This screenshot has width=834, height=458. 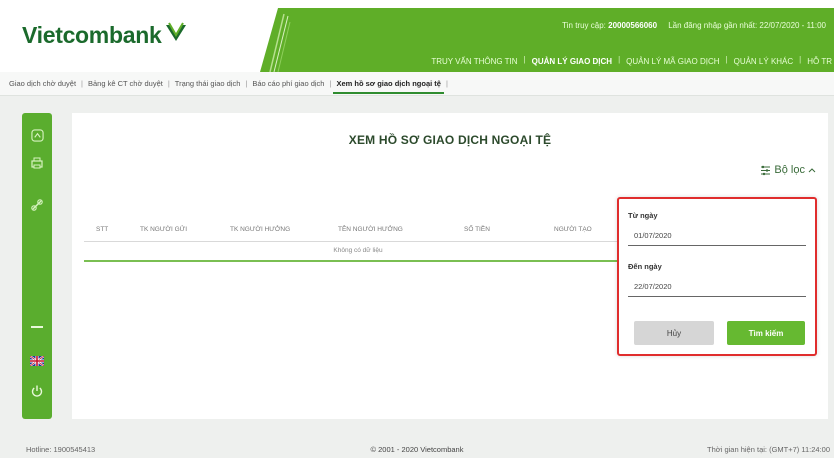 I want to click on column-header: NGƯỜI TẠO, so click(x=573, y=229).